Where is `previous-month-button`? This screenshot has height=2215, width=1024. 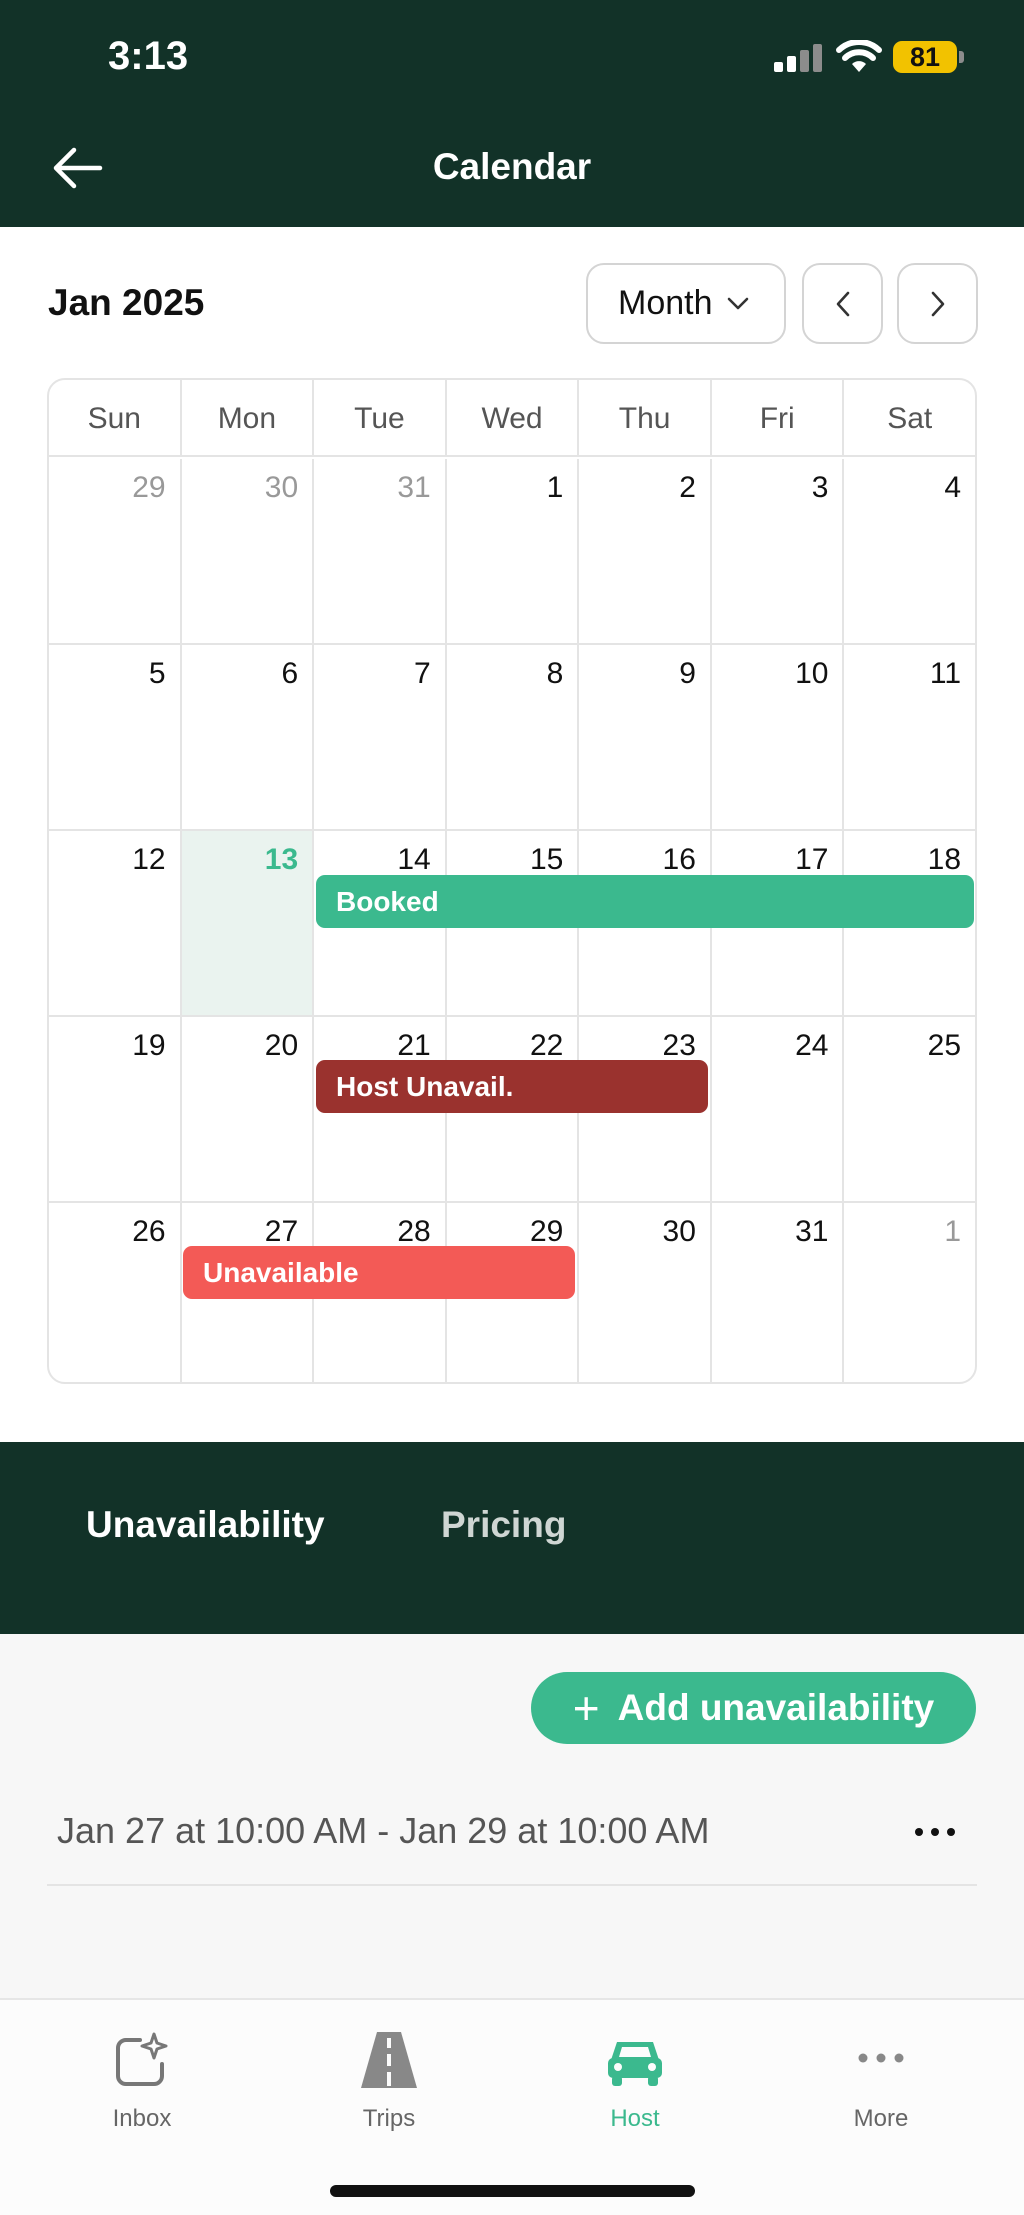
previous-month-button is located at coordinates (842, 303).